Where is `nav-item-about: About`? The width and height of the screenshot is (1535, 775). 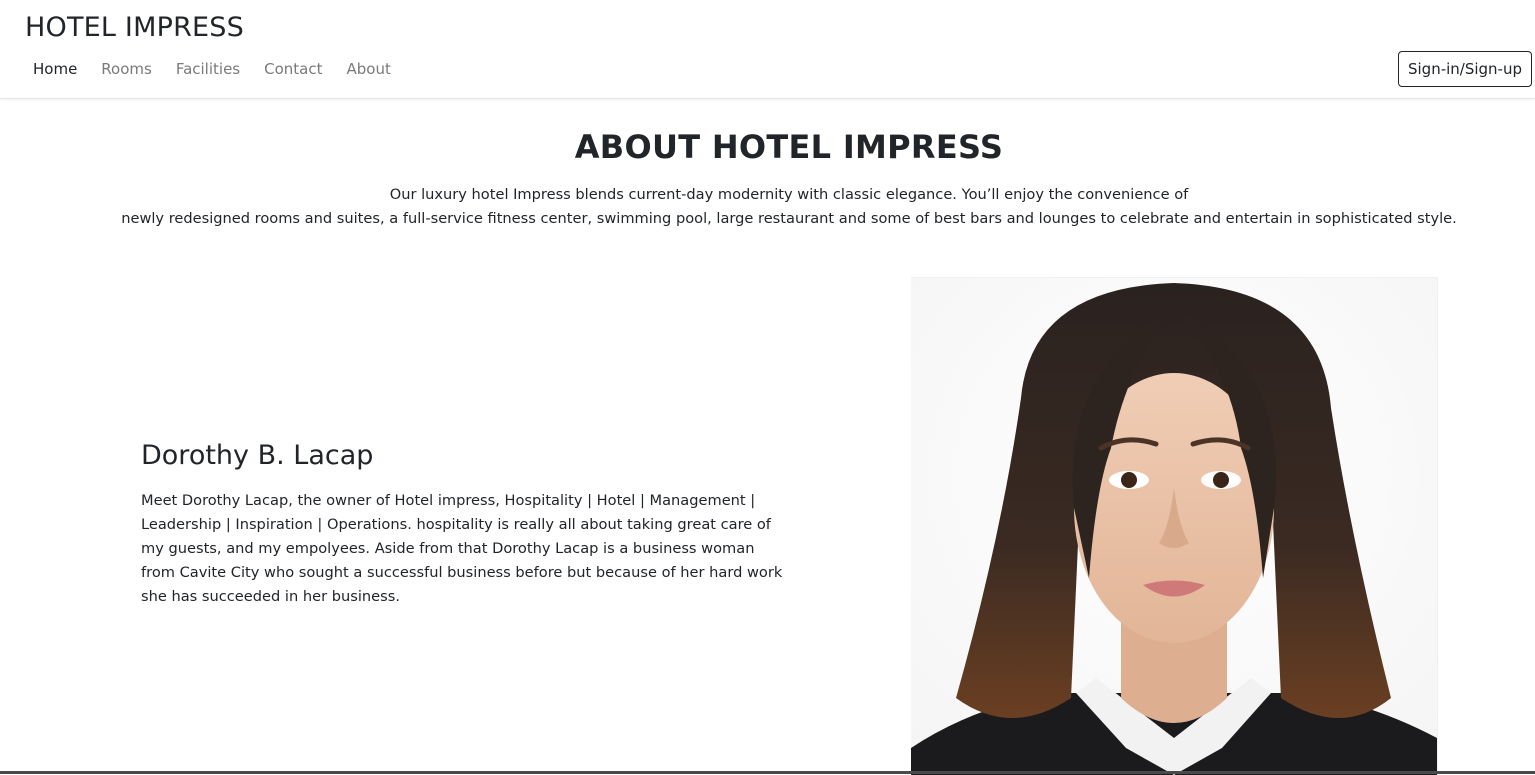
nav-item-about: About is located at coordinates (368, 69).